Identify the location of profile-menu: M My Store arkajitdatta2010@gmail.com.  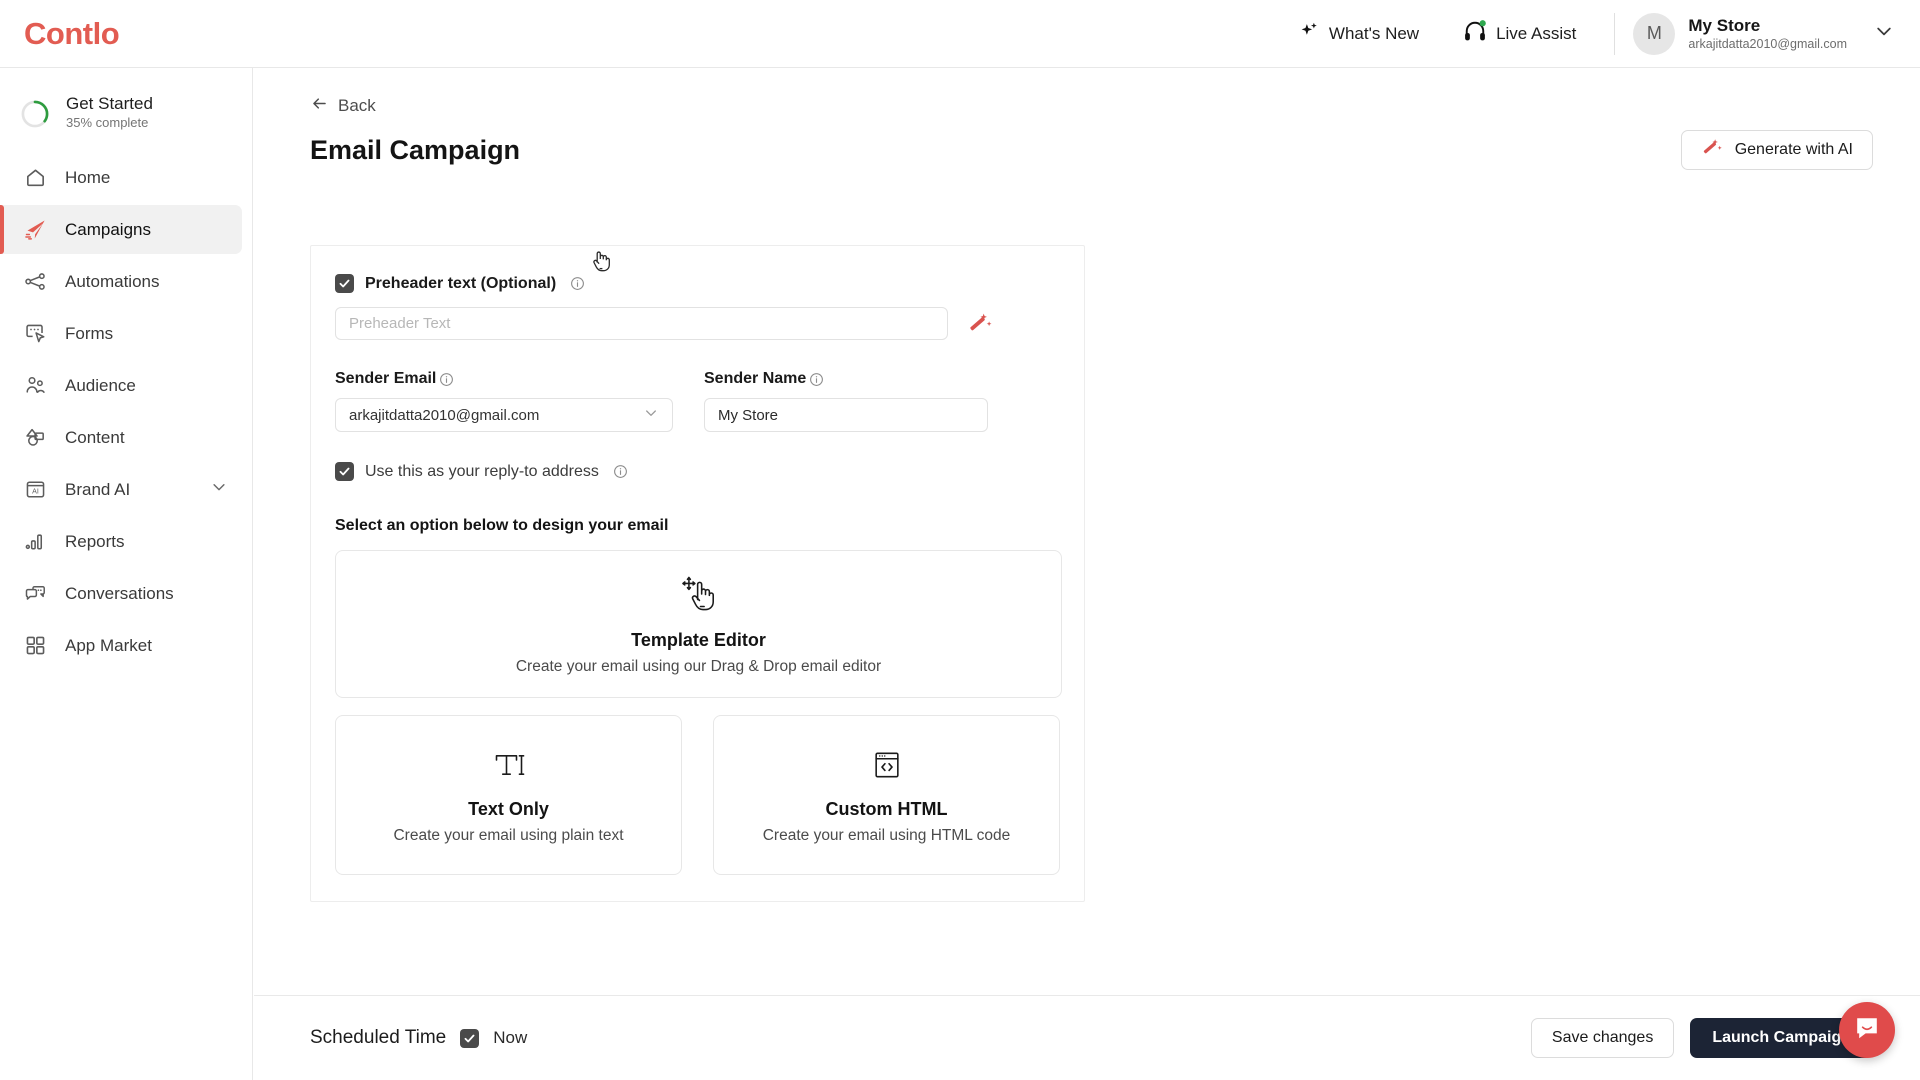
(1771, 33).